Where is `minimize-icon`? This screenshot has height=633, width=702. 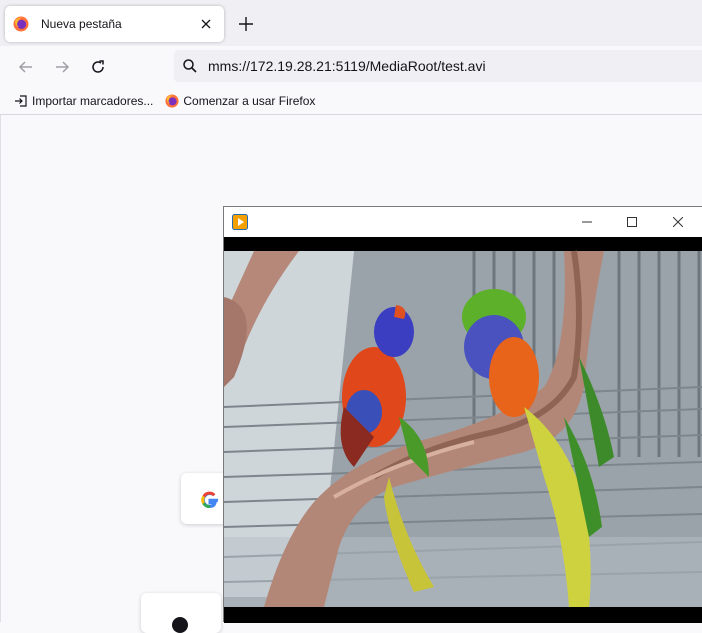 minimize-icon is located at coordinates (587, 222).